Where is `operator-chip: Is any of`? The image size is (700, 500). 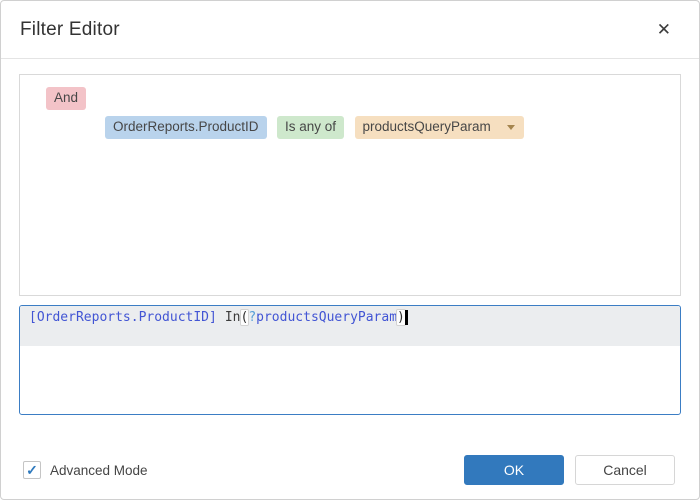
operator-chip: Is any of is located at coordinates (311, 127).